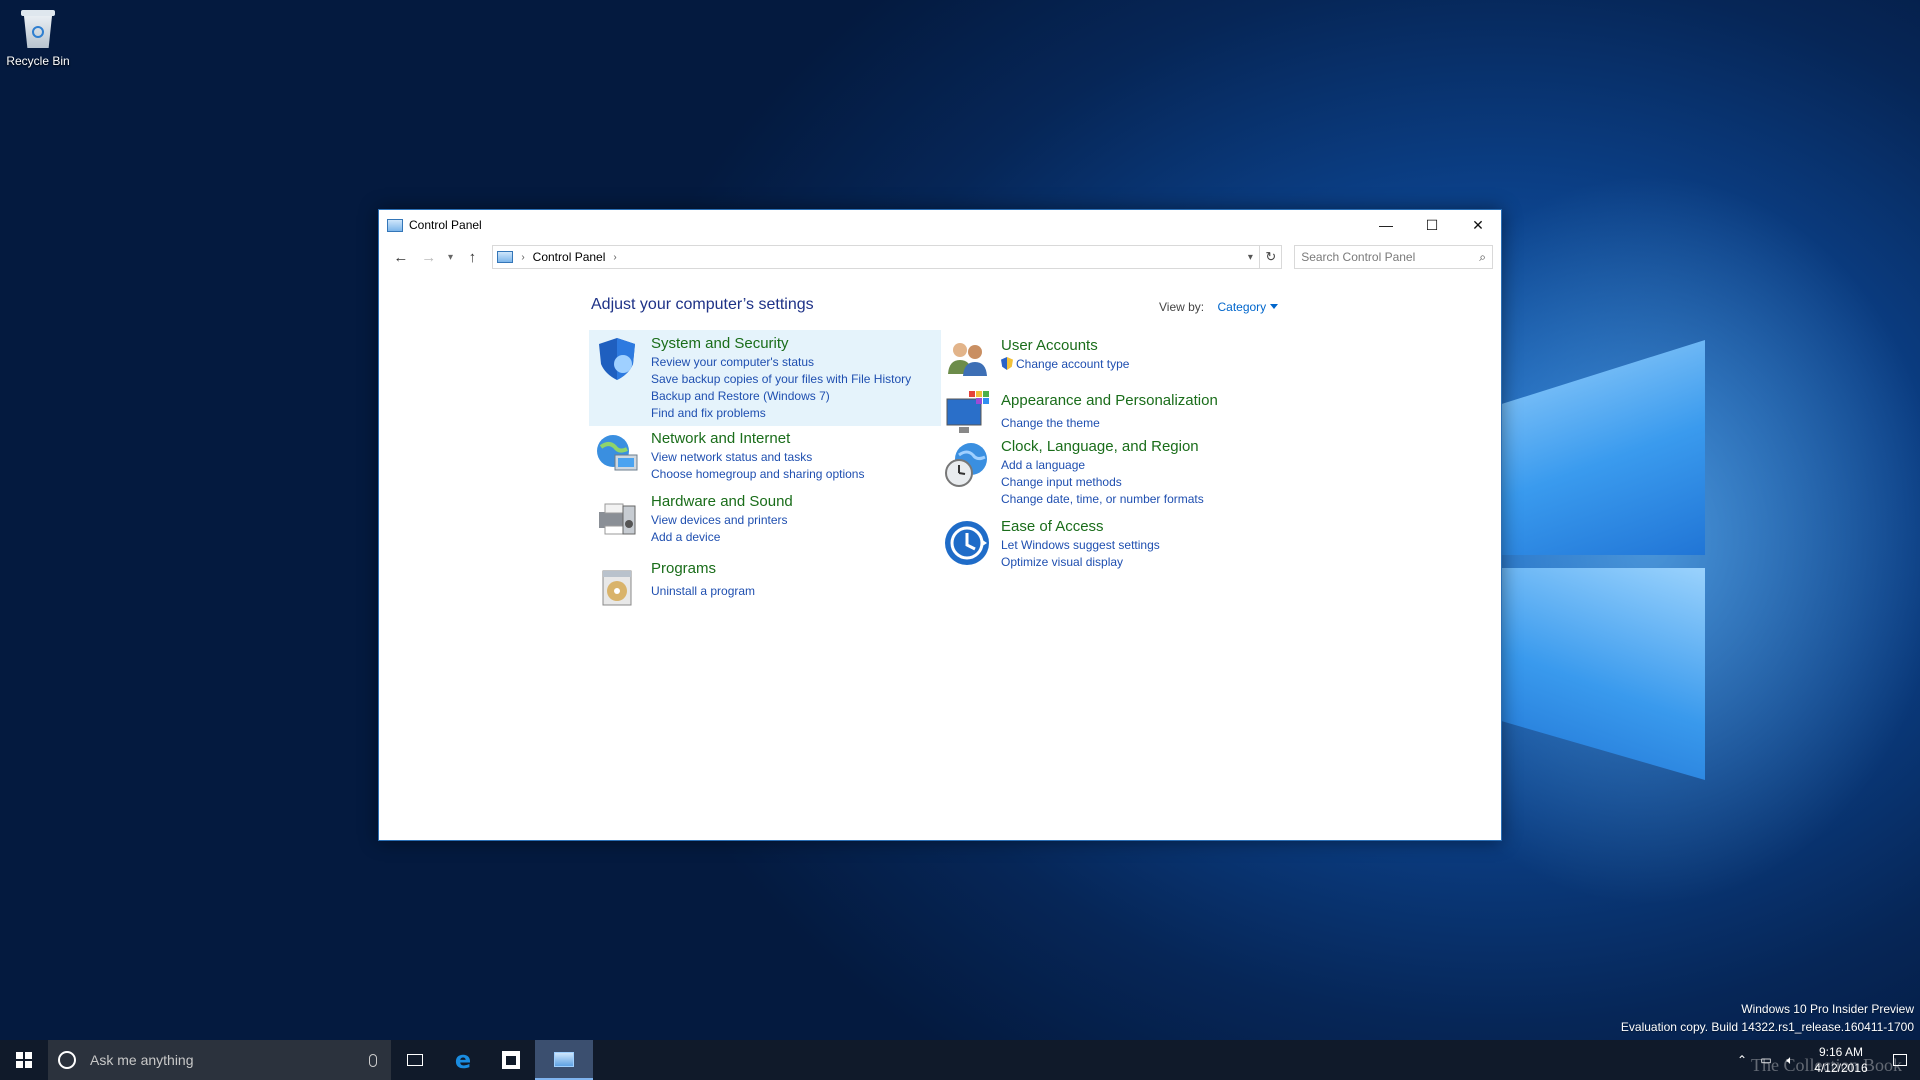  I want to click on category-title: Clock, Language, and Region, so click(1102, 447).